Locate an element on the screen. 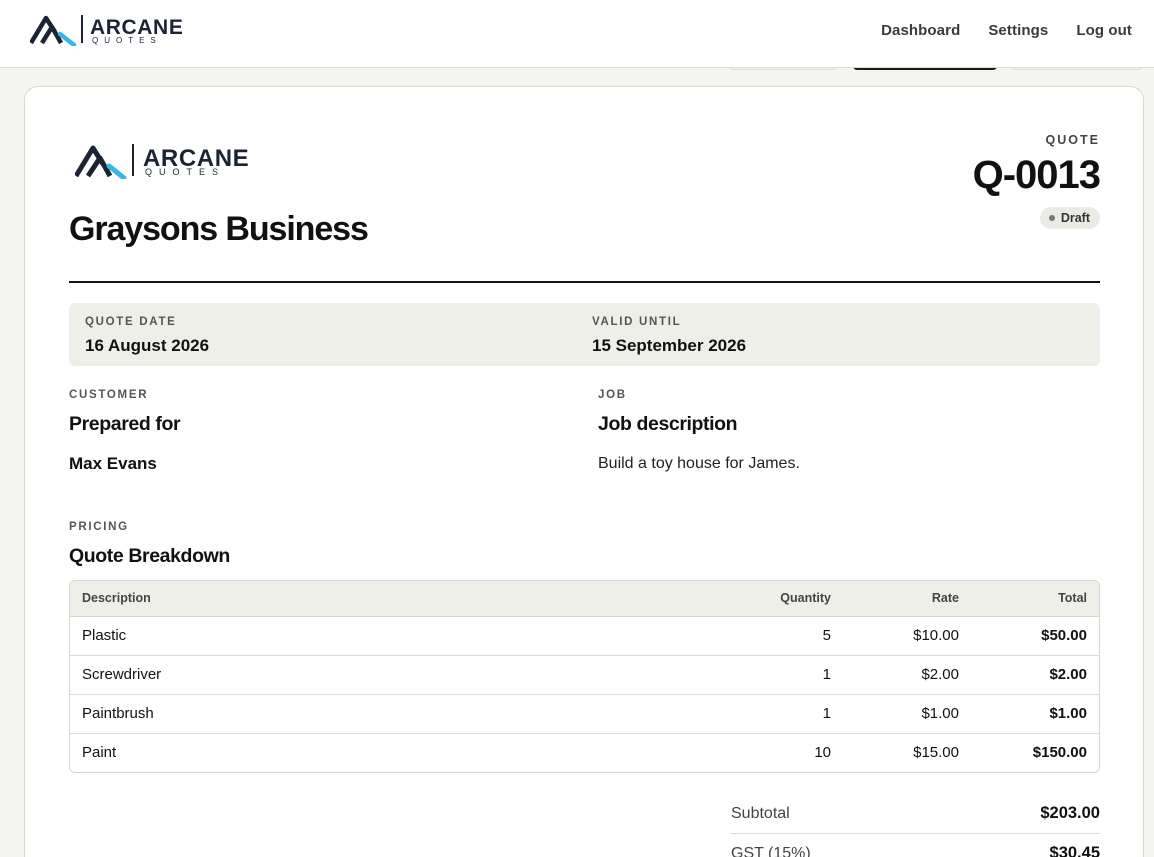 This screenshot has width=1154, height=857. gst-label: GST (15%) is located at coordinates (771, 850).